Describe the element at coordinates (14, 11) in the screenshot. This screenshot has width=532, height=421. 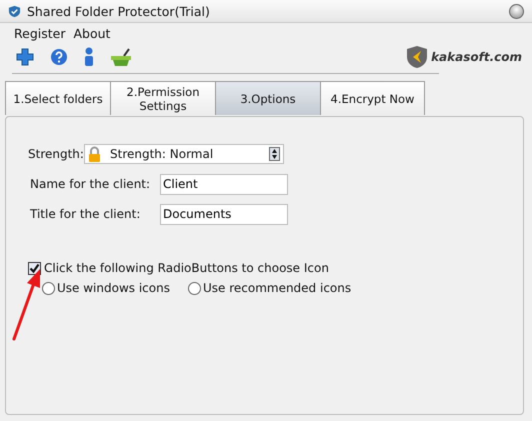
I see `shield-icon` at that location.